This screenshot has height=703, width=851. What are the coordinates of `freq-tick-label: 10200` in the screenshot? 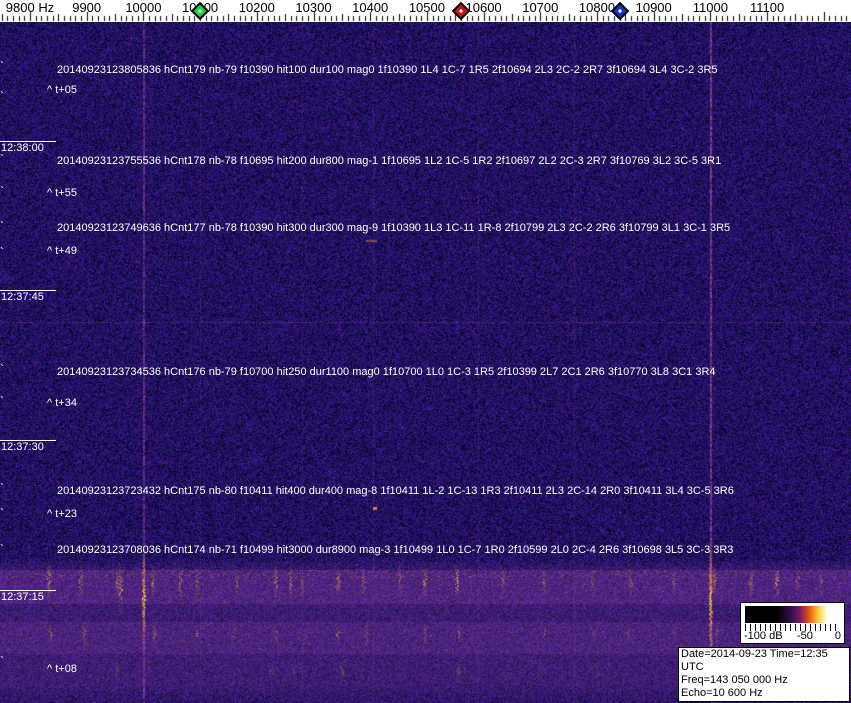 It's located at (256, 7).